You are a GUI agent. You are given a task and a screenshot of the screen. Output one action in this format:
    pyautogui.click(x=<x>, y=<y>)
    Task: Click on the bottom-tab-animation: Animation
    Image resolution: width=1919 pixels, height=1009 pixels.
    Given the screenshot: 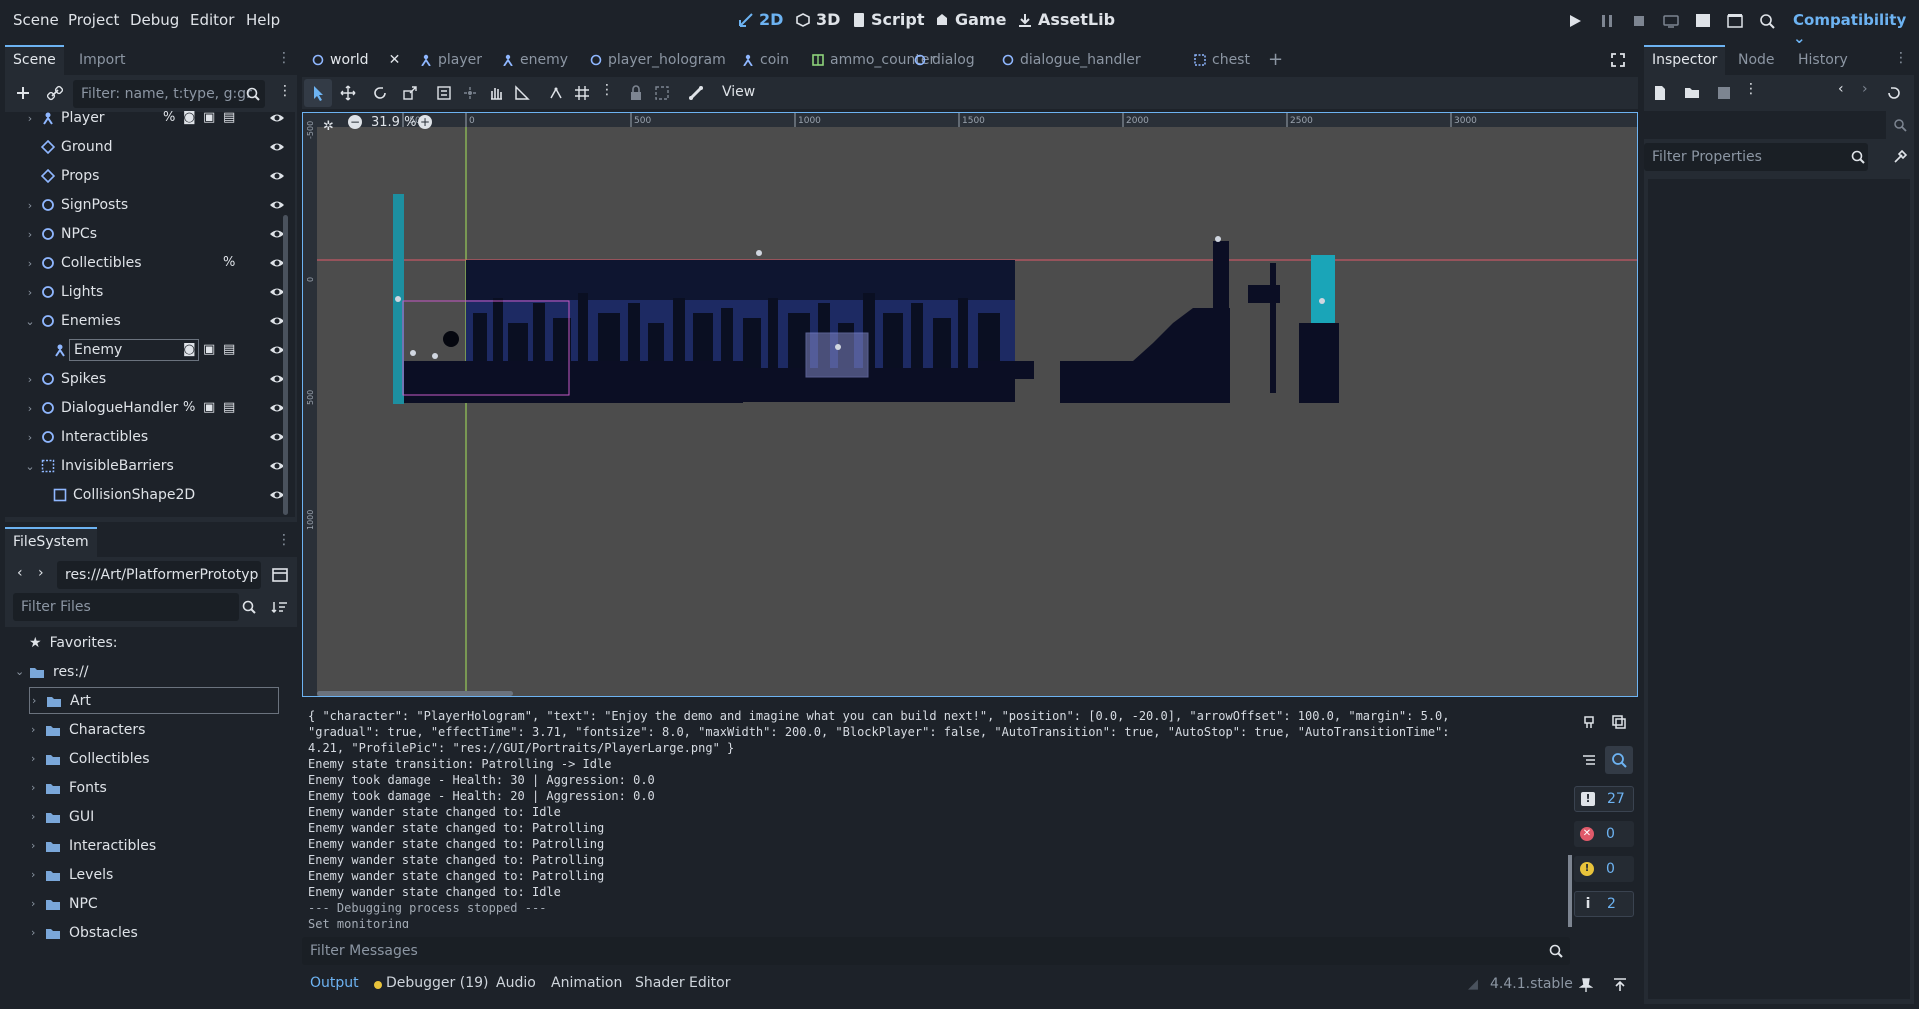 What is the action you would take?
    pyautogui.click(x=586, y=983)
    